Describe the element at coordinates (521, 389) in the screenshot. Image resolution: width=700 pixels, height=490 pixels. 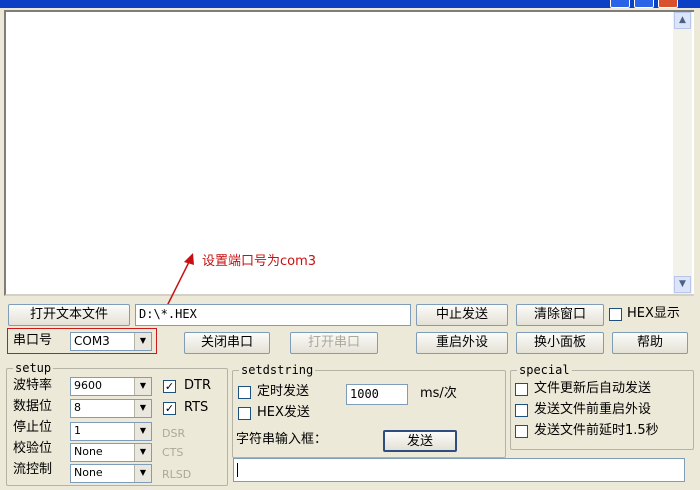
I see `auto-send-on-update-checkbox` at that location.